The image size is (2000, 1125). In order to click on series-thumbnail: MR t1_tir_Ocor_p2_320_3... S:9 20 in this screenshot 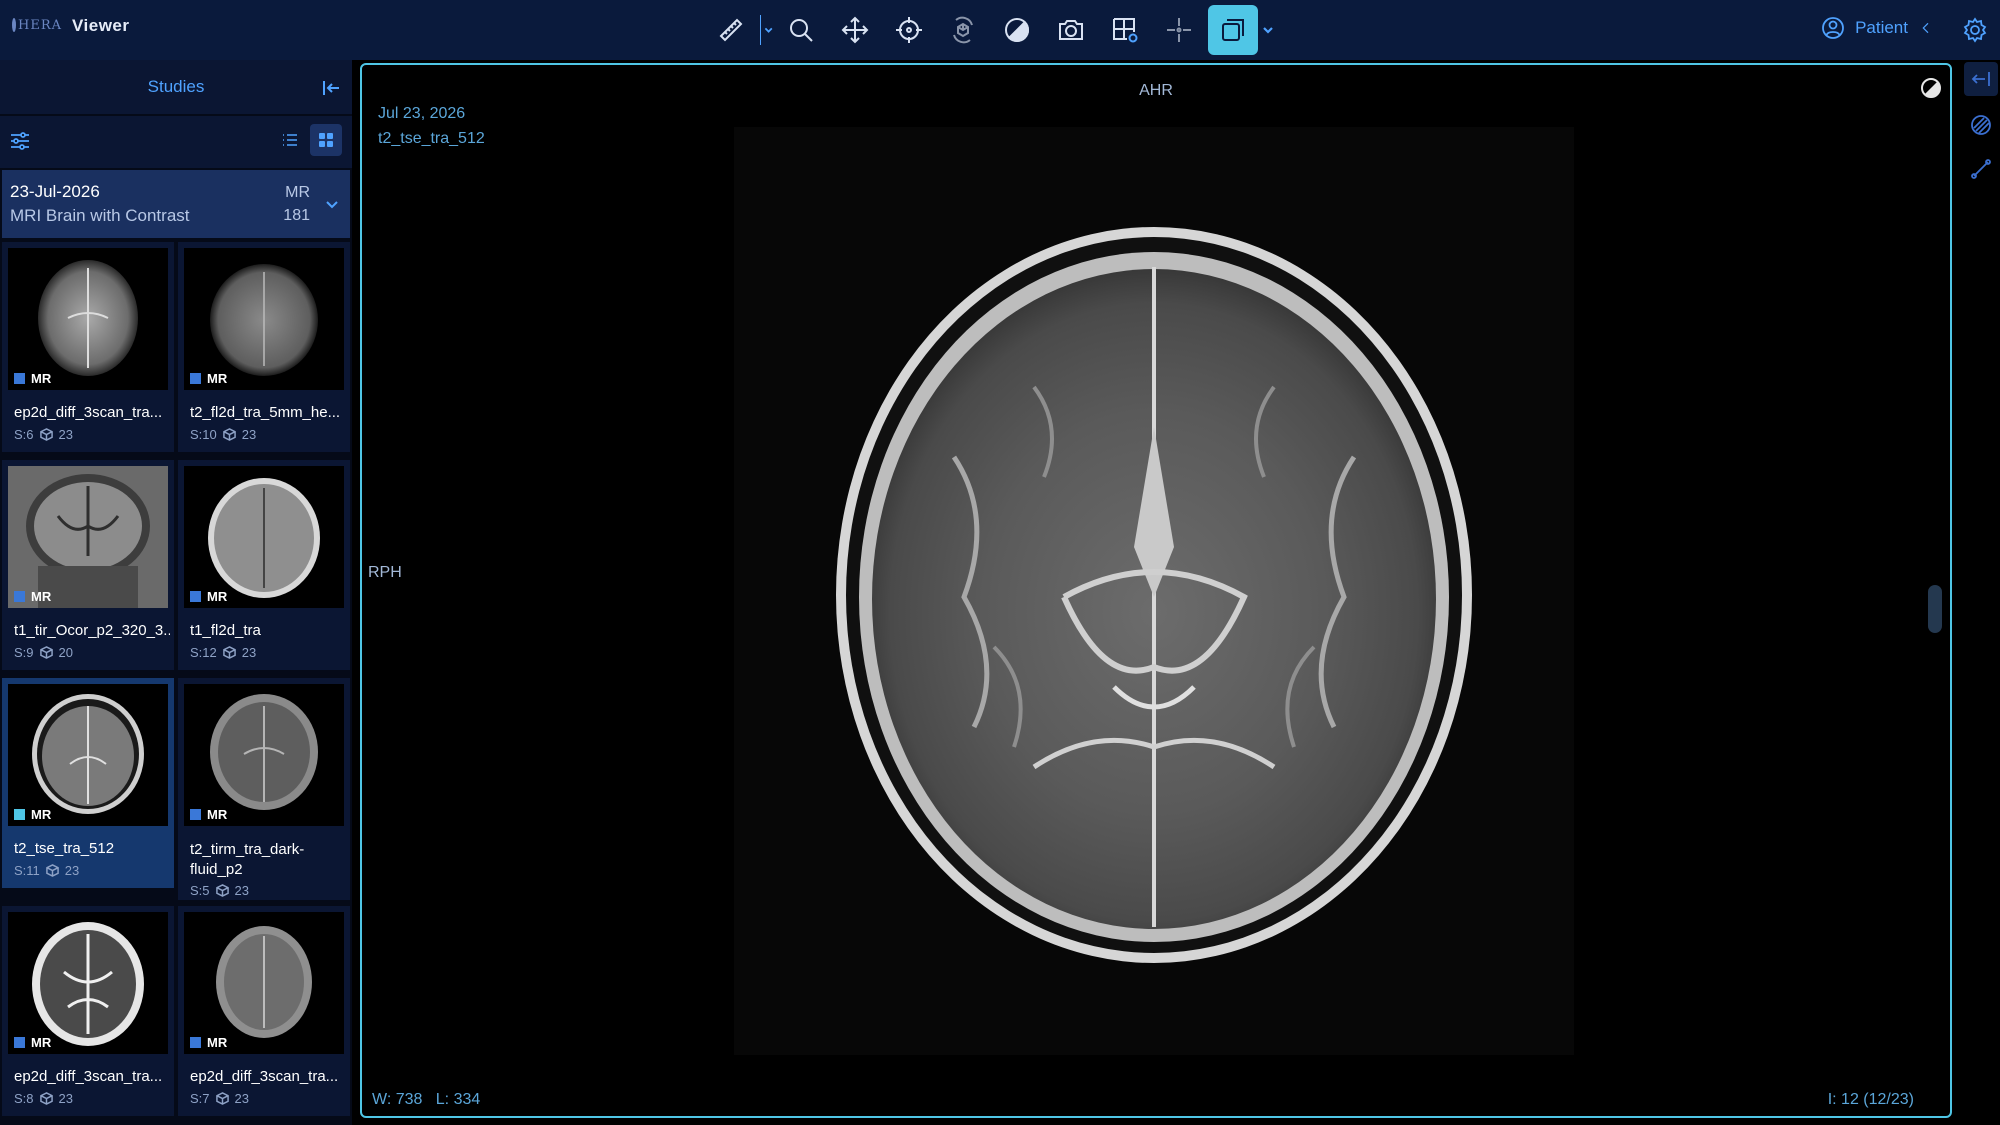, I will do `click(88, 565)`.